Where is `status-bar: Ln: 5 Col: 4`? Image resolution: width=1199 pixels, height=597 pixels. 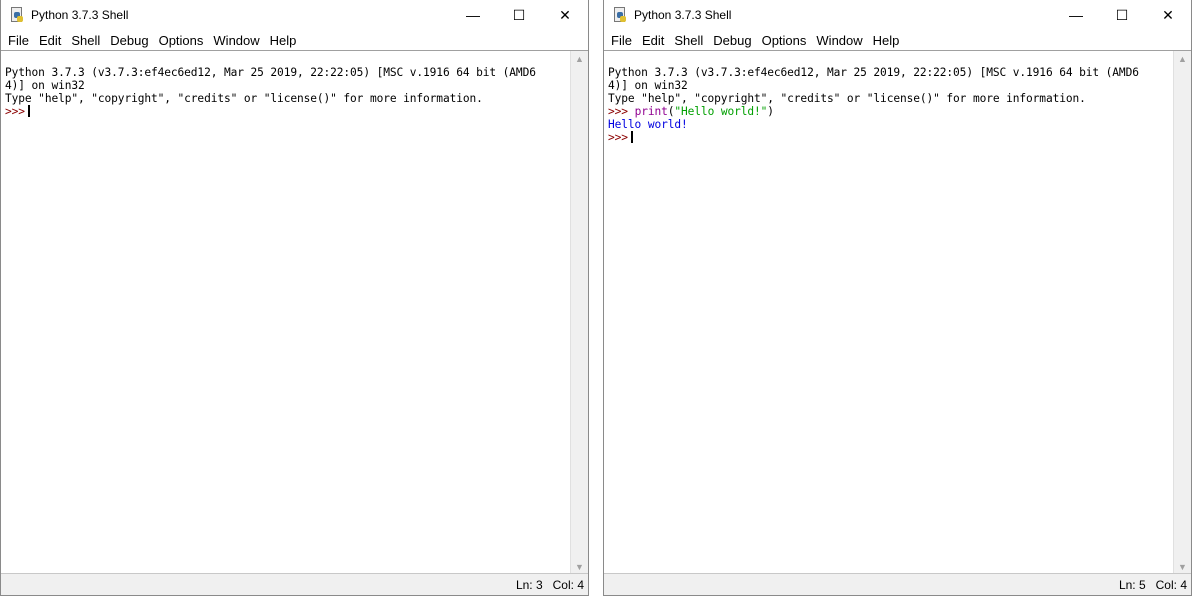
status-bar: Ln: 5 Col: 4 is located at coordinates (897, 584).